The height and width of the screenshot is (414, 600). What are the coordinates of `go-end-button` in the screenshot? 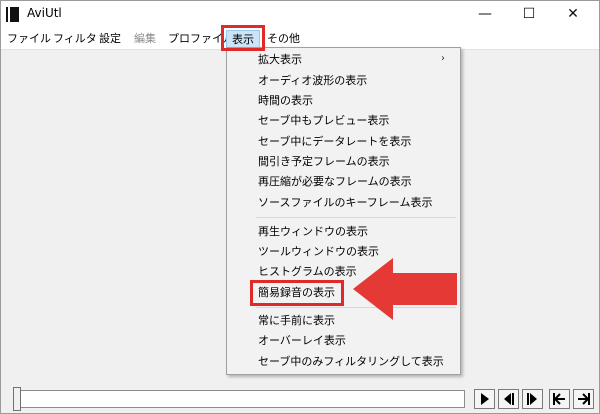 It's located at (583, 399).